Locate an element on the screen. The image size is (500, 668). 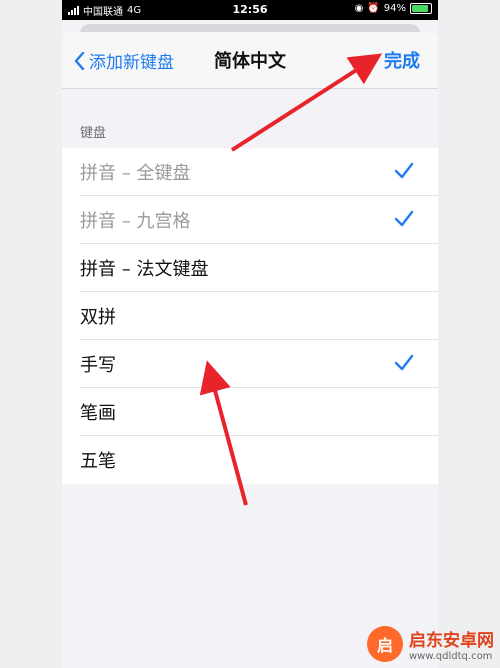
keyboard-row: 拼音 – 法文键盘 is located at coordinates (250, 268).